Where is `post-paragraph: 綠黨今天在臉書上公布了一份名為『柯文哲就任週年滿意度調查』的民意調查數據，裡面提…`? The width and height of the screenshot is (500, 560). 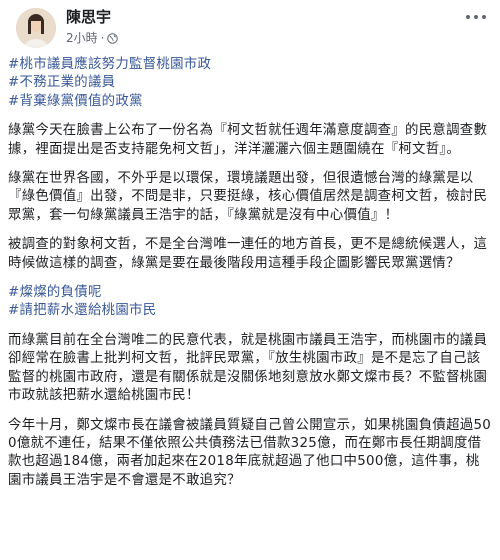 post-paragraph: 綠黨今天在臉書上公布了一份名為『柯文哲就任週年滿意度調查』的民意調查數據，裡面提… is located at coordinates (248, 140).